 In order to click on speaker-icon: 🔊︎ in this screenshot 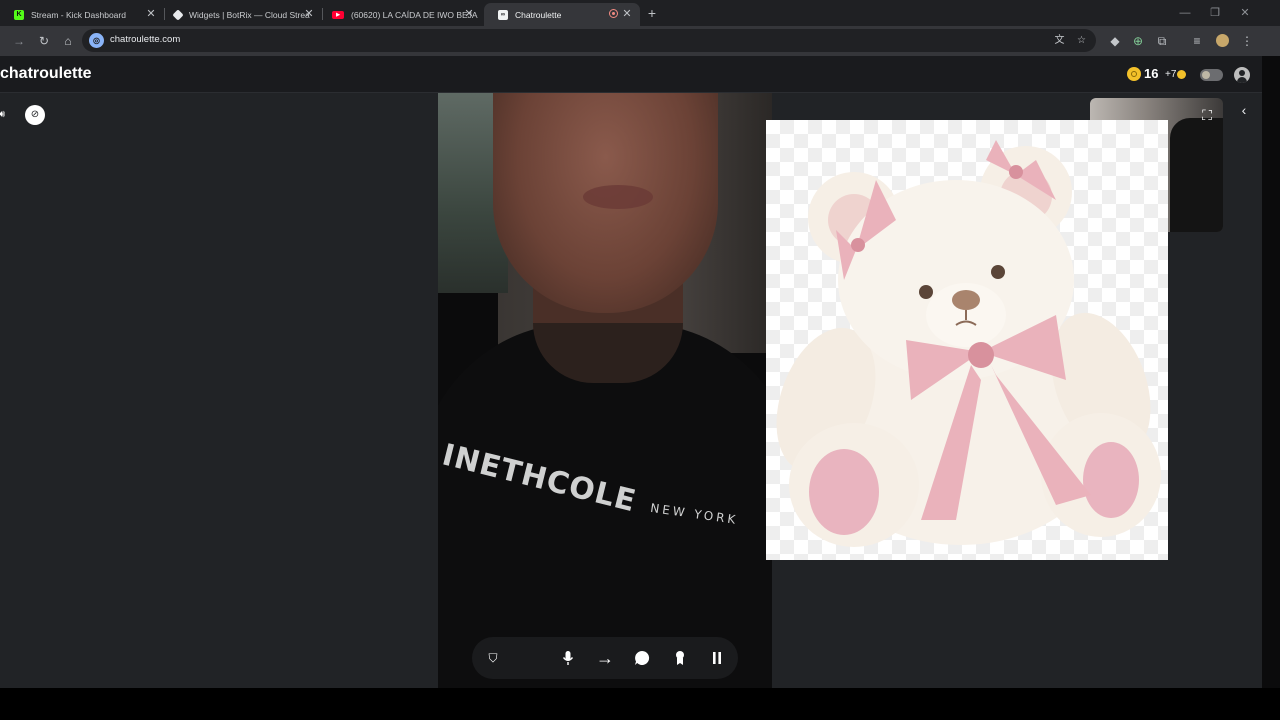, I will do `click(6, 115)`.